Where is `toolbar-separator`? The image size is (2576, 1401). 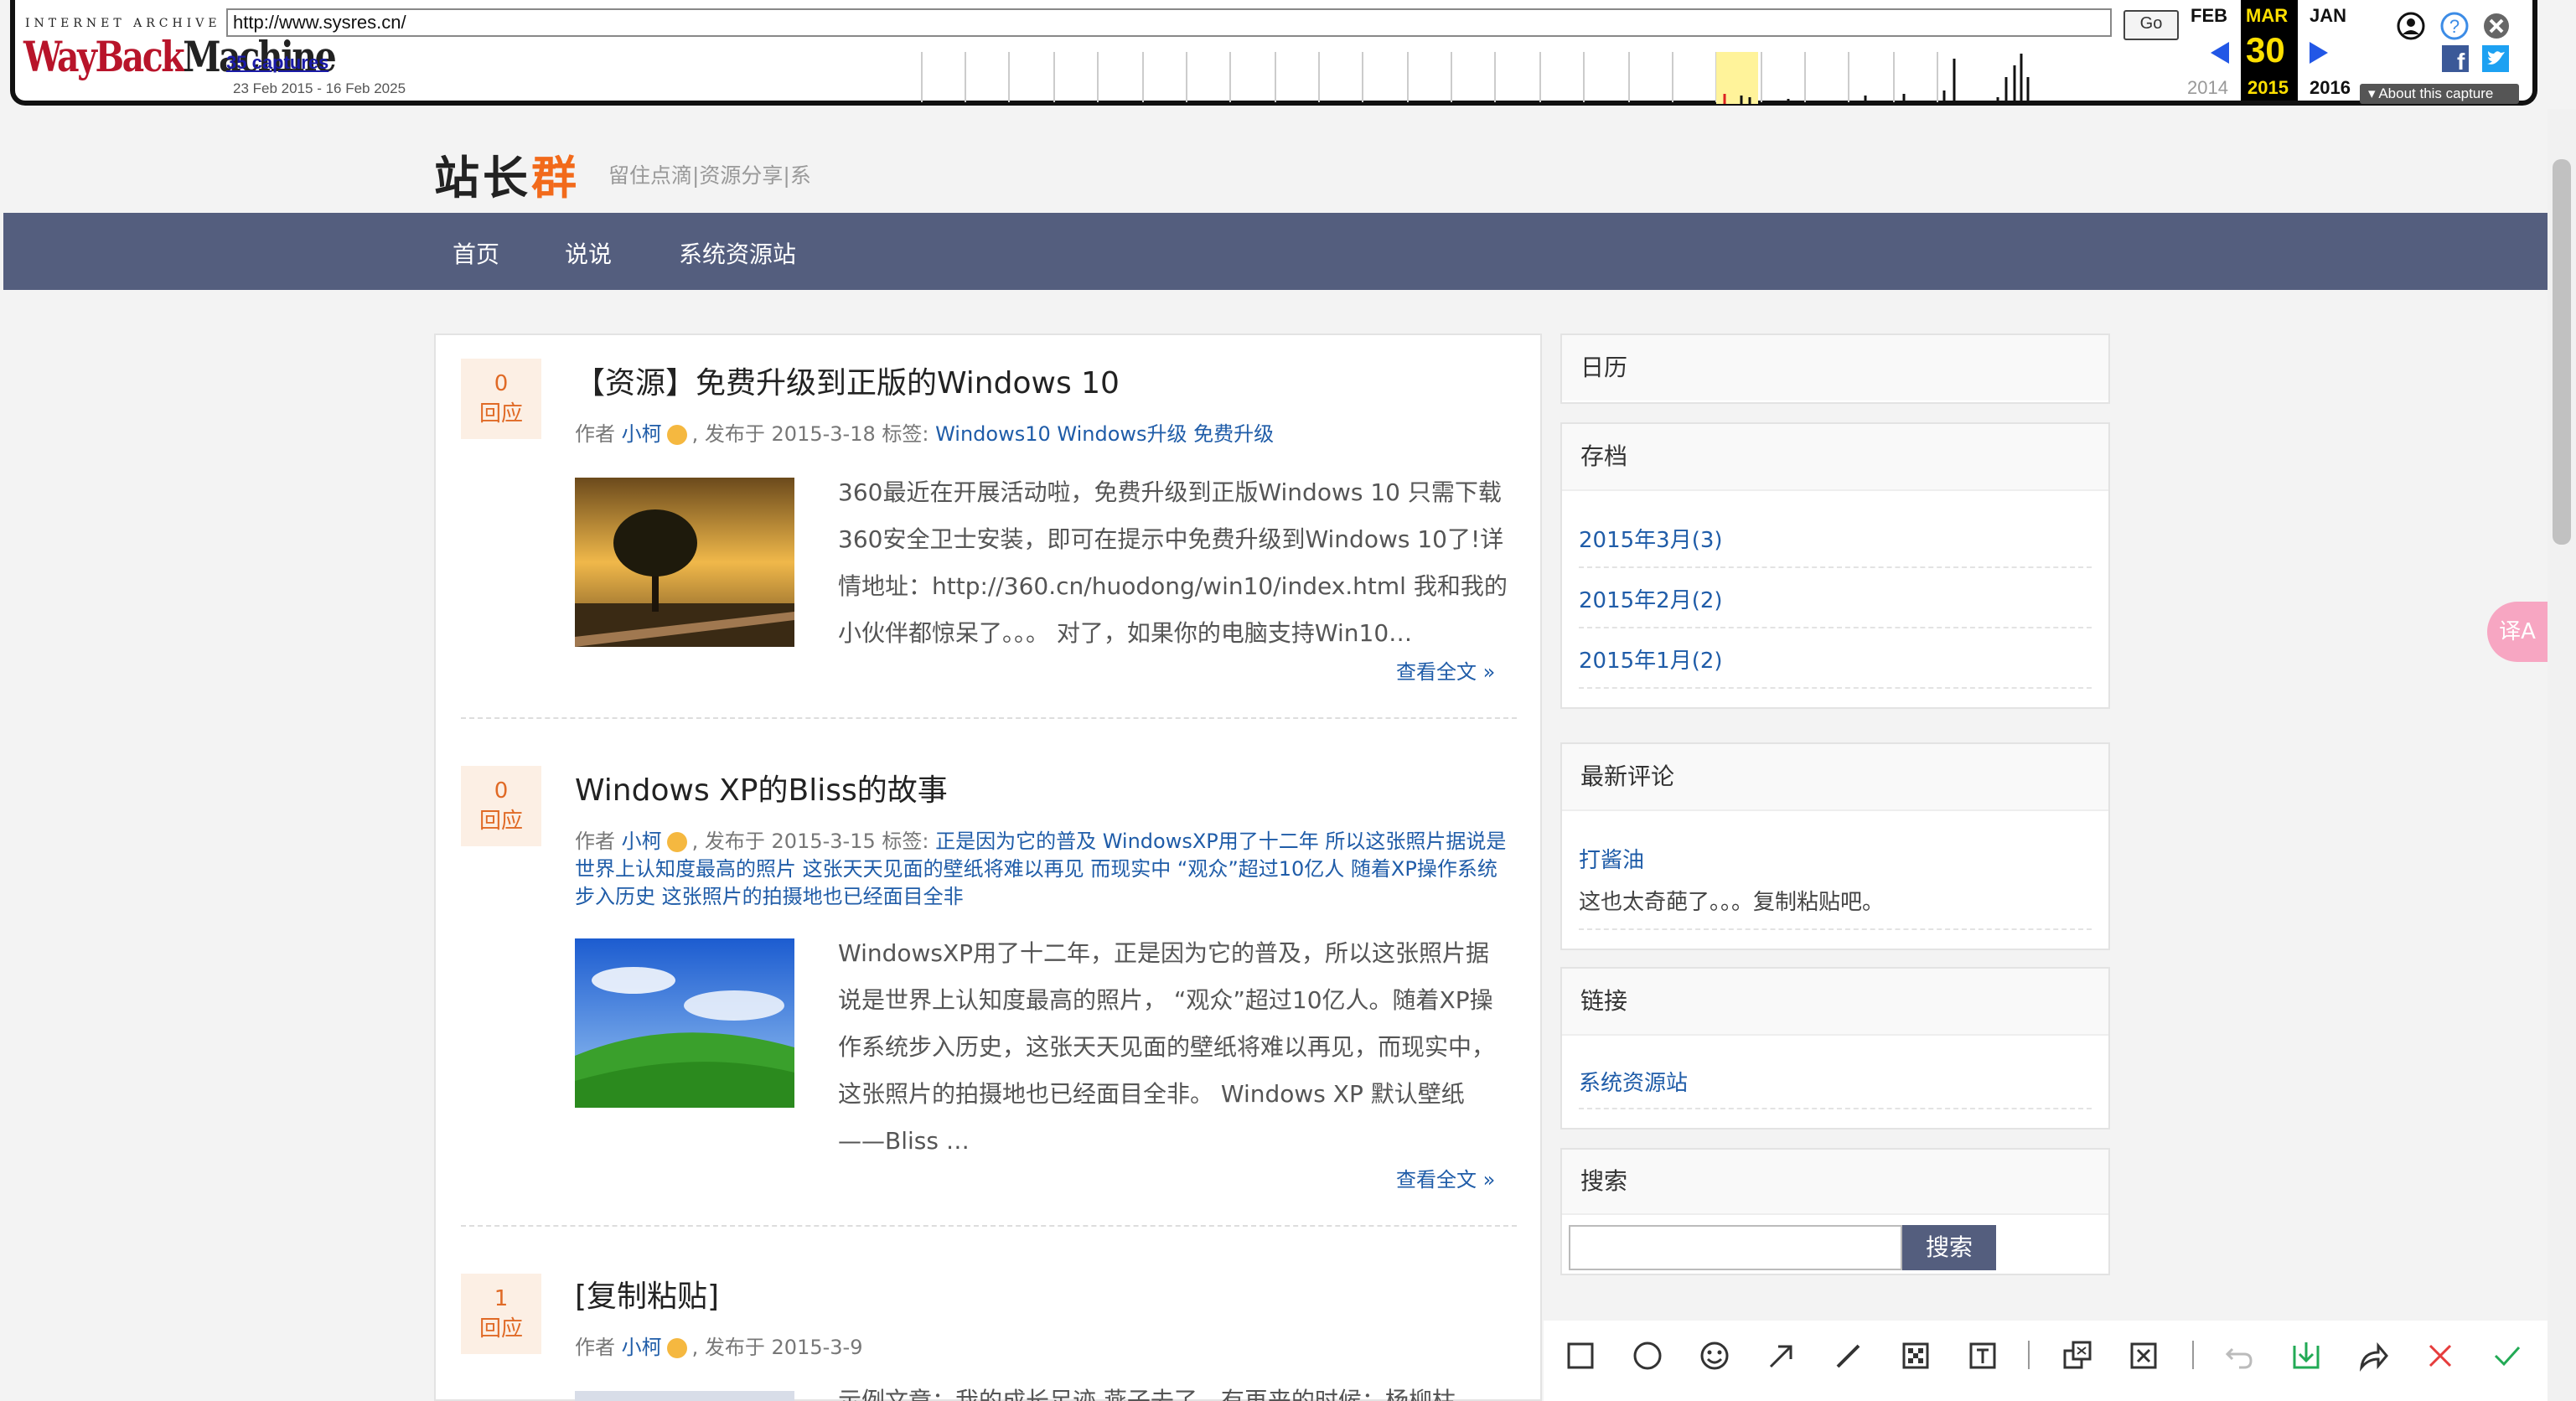
toolbar-separator is located at coordinates (2029, 1355).